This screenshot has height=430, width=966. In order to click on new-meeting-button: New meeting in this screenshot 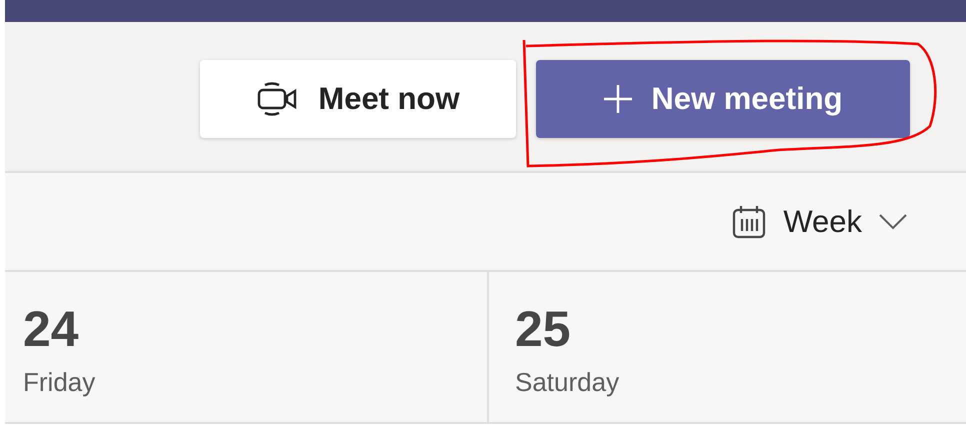, I will do `click(723, 99)`.